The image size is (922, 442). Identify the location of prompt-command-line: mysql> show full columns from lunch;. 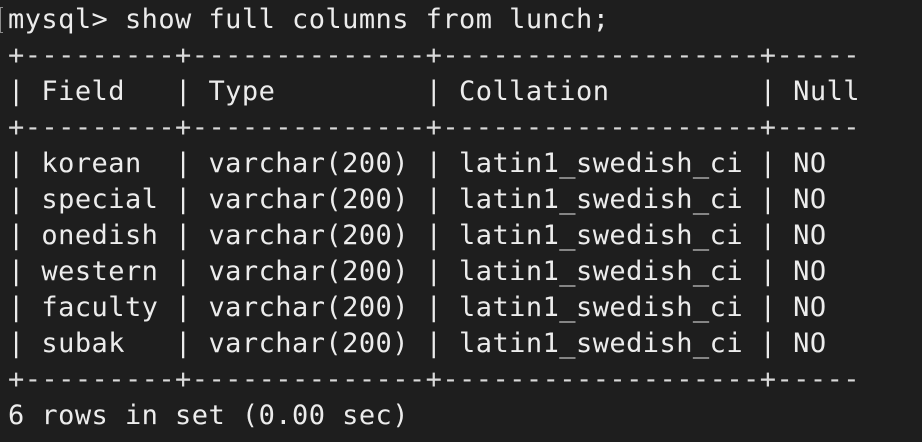
(309, 19).